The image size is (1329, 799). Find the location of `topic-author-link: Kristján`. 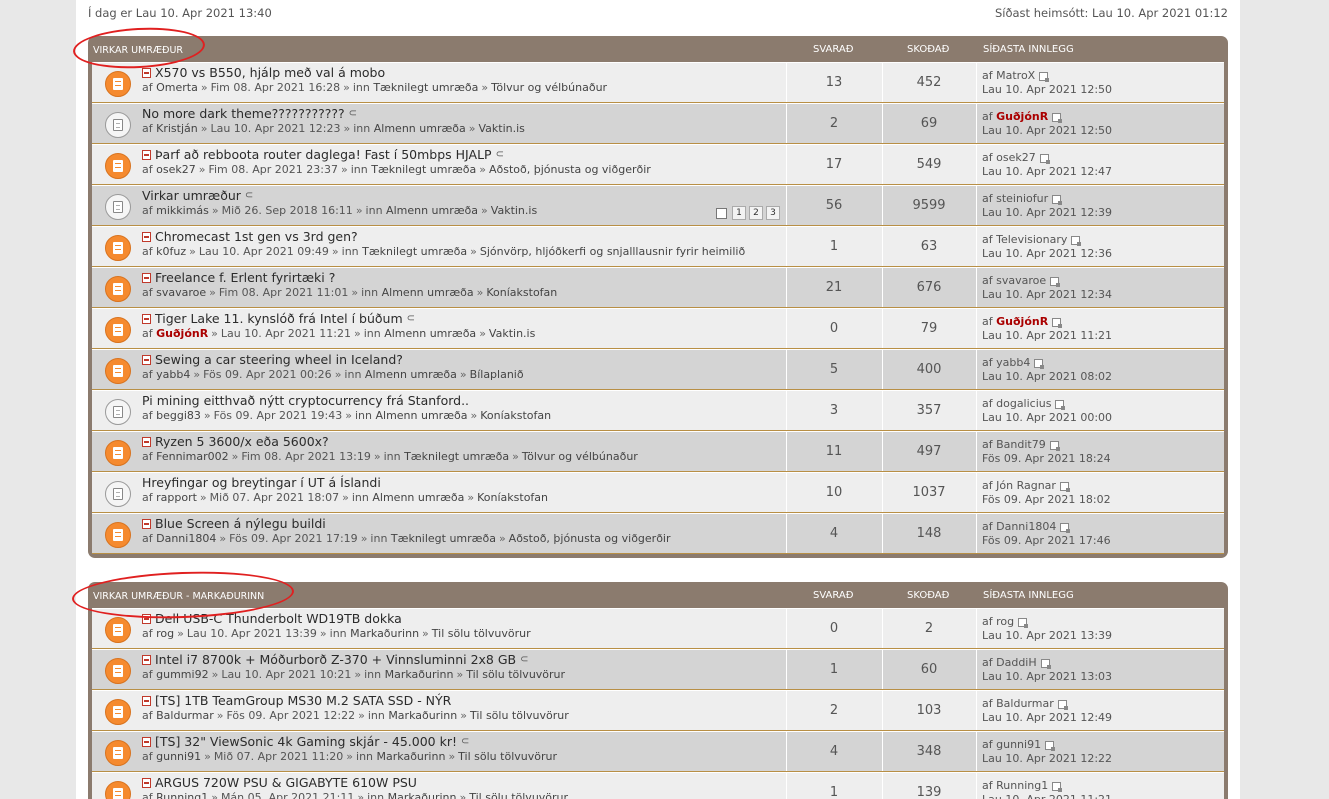

topic-author-link: Kristján is located at coordinates (177, 128).